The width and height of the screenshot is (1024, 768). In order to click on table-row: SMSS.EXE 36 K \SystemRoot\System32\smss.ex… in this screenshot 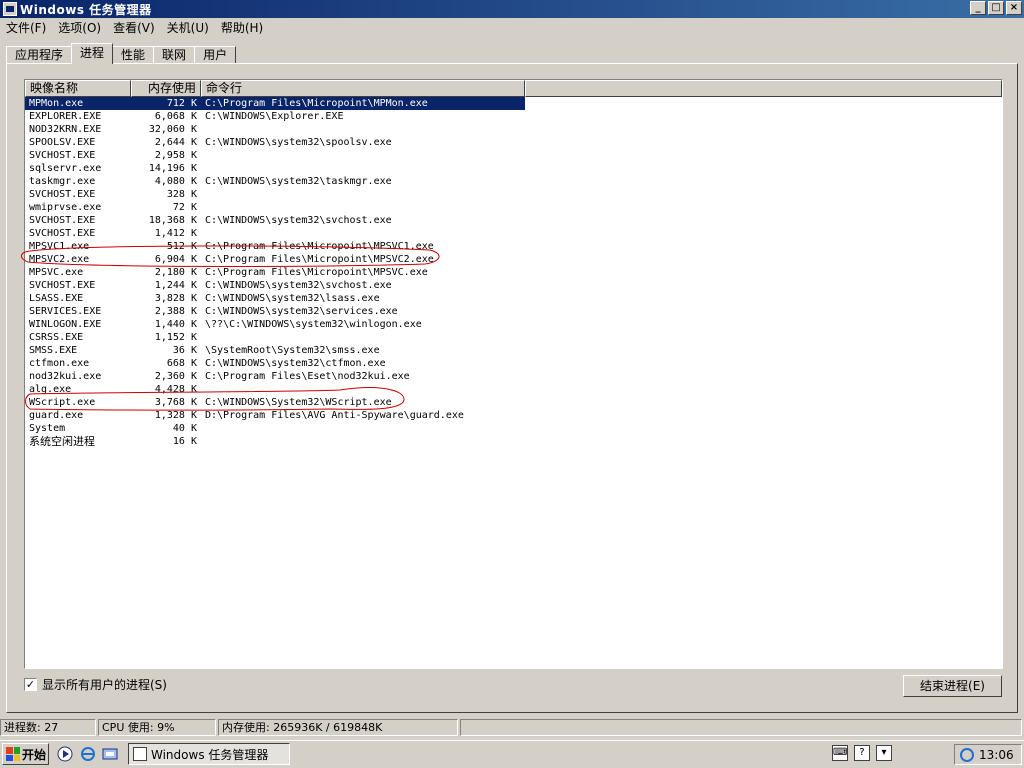, I will do `click(513, 350)`.